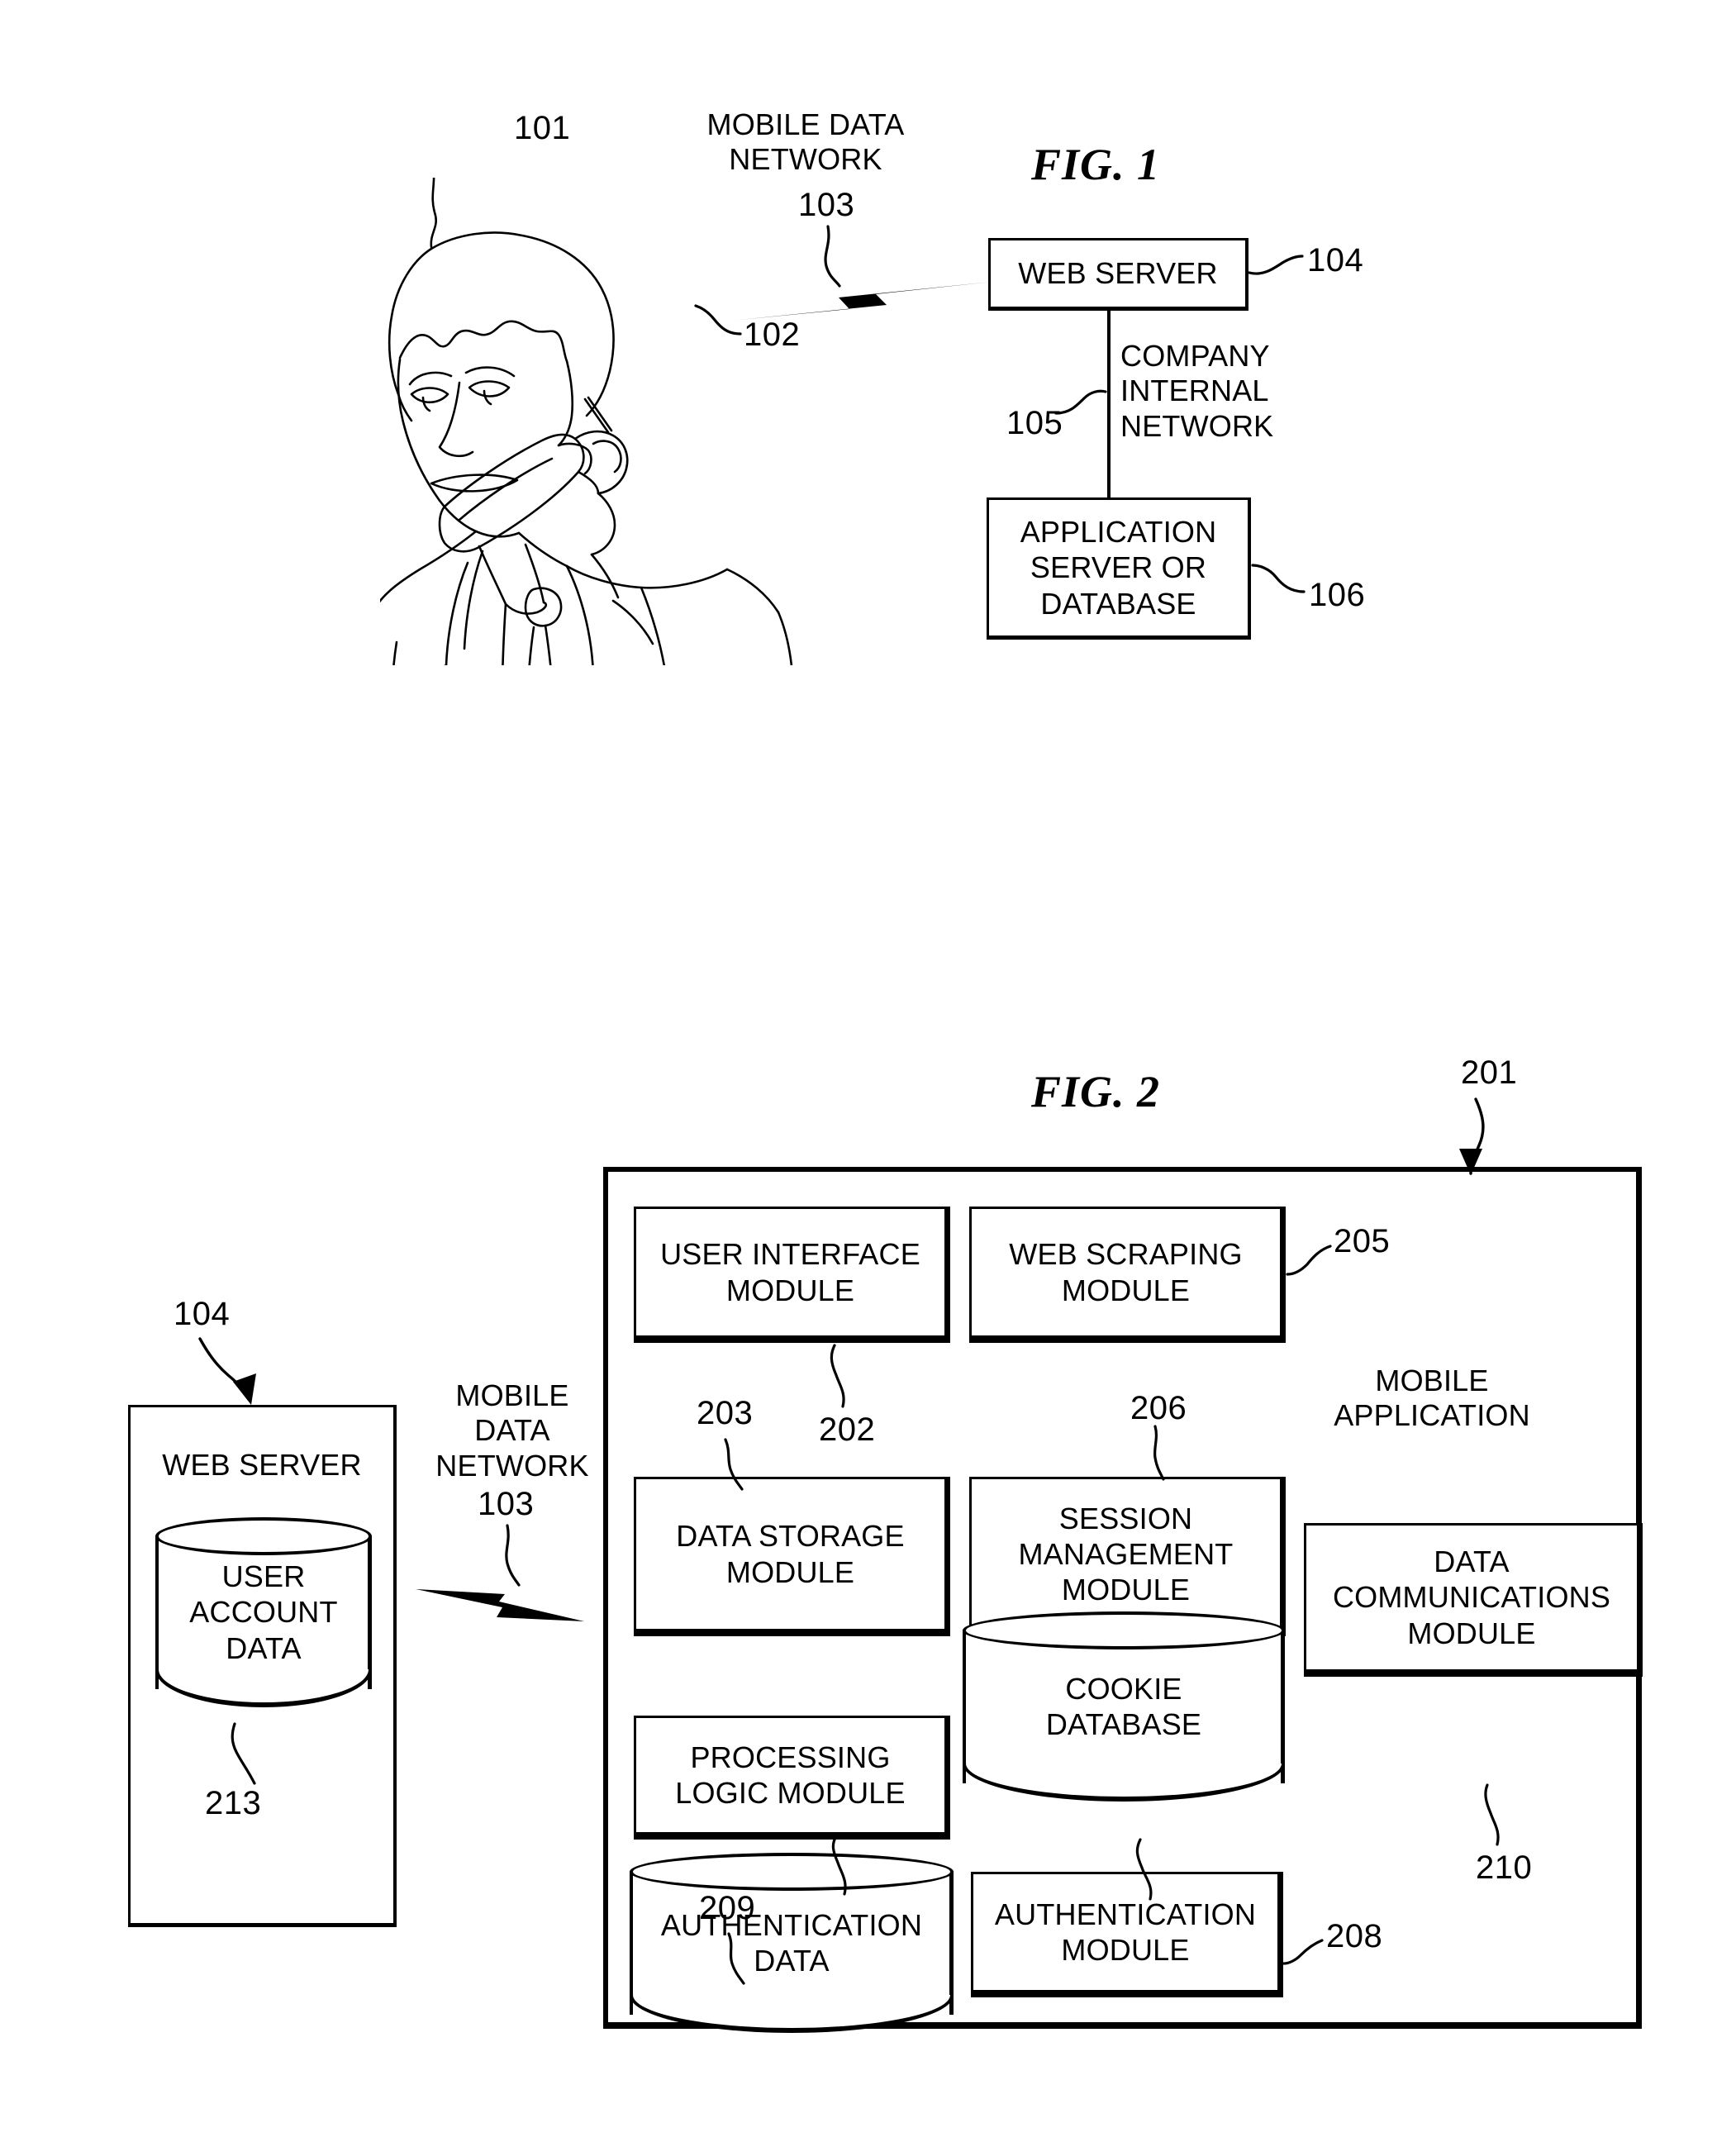 This screenshot has height=2142, width=1736. I want to click on fig2-ref-104: 104, so click(202, 1314).